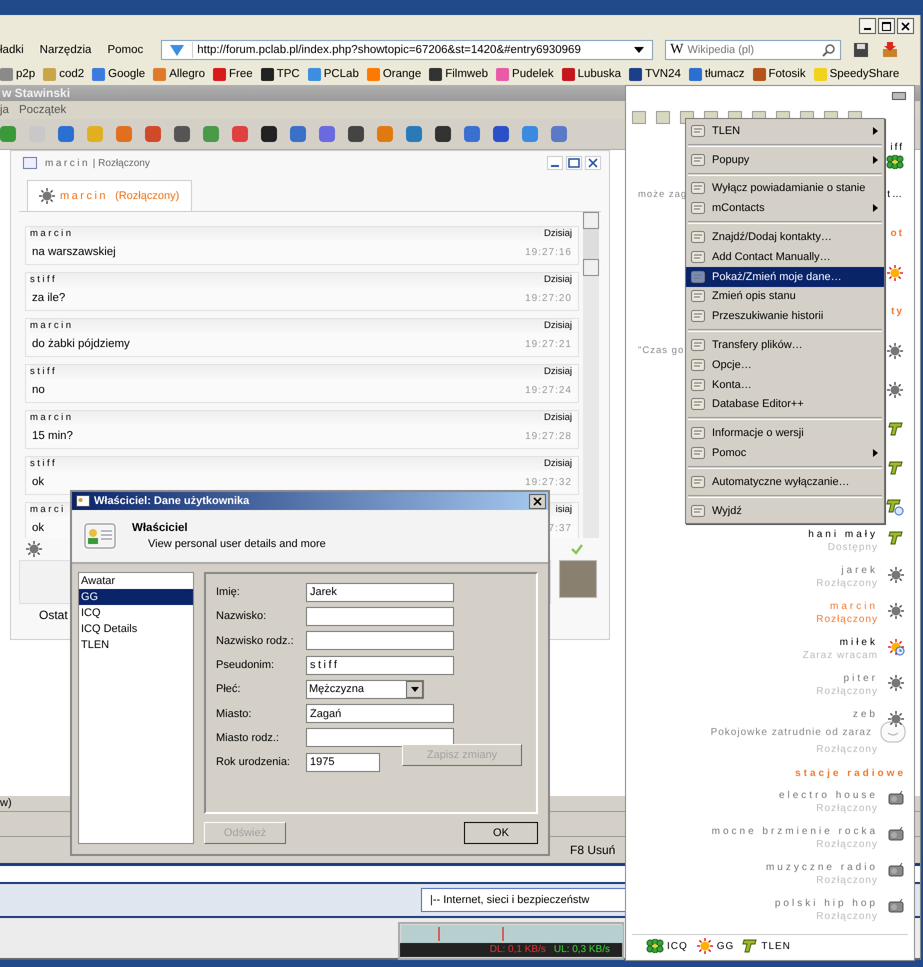  What do you see at coordinates (785, 316) in the screenshot?
I see `menu-item: Przeszukiwanie historii` at bounding box center [785, 316].